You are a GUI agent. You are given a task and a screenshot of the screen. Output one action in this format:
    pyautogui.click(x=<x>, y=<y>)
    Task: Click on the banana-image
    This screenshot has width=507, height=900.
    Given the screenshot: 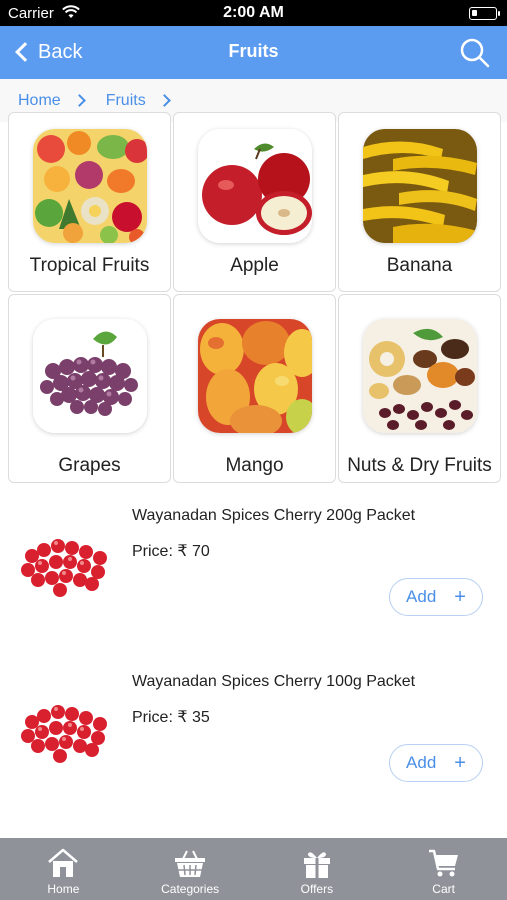 What is the action you would take?
    pyautogui.click(x=419, y=186)
    